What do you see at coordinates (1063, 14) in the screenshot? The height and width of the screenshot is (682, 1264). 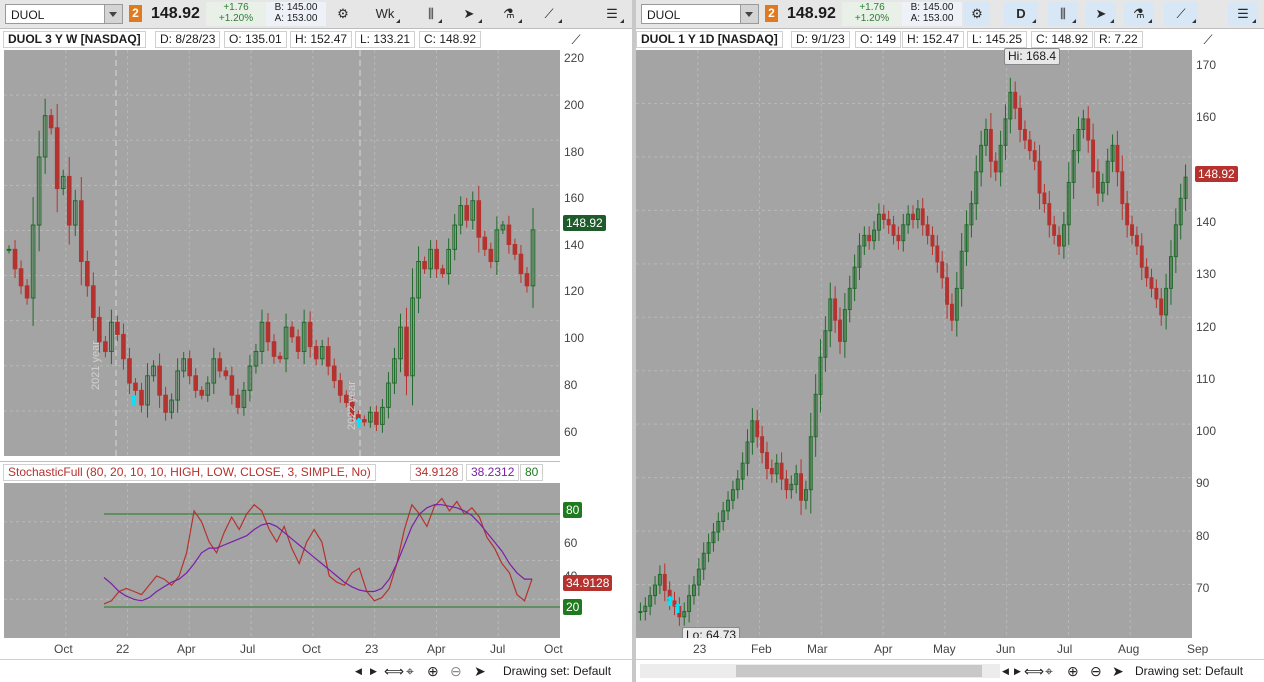 I see `right-chart-type-button: ⫼` at bounding box center [1063, 14].